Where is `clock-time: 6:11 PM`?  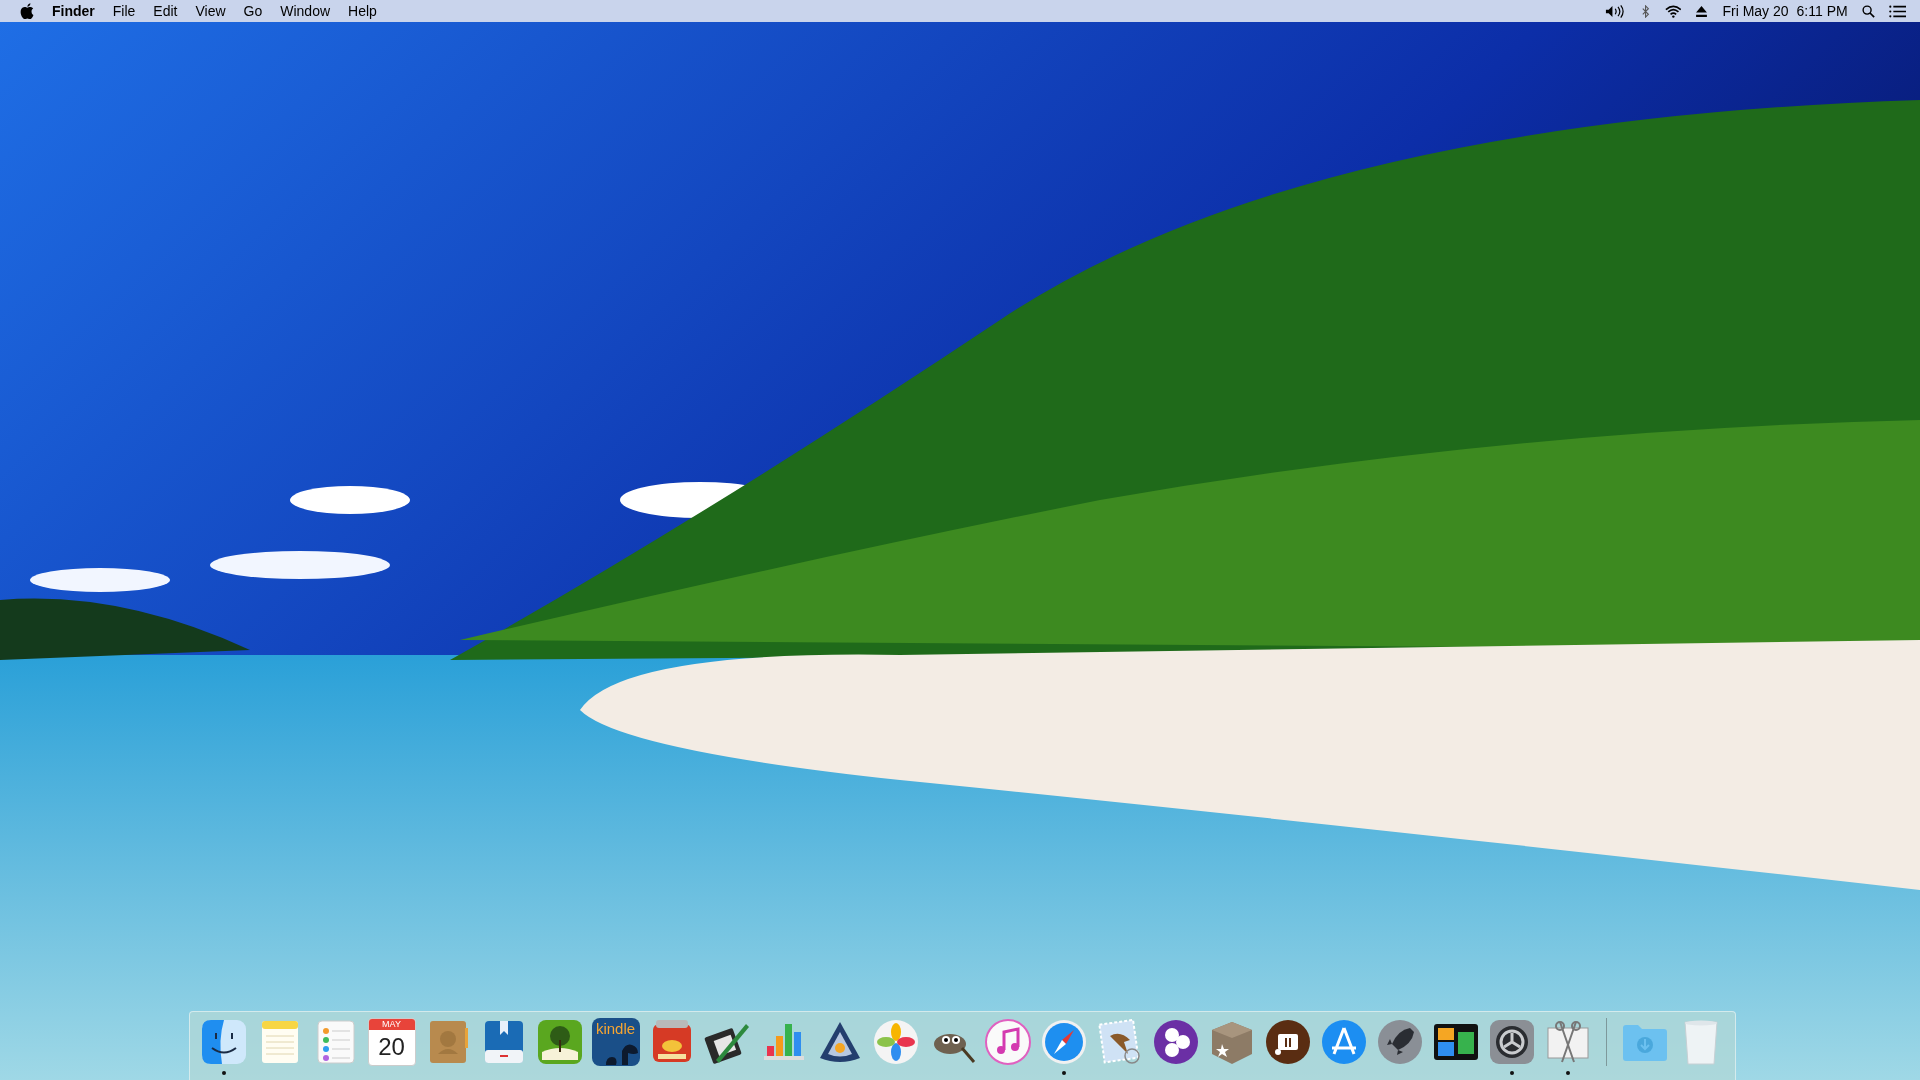 clock-time: 6:11 PM is located at coordinates (1822, 11).